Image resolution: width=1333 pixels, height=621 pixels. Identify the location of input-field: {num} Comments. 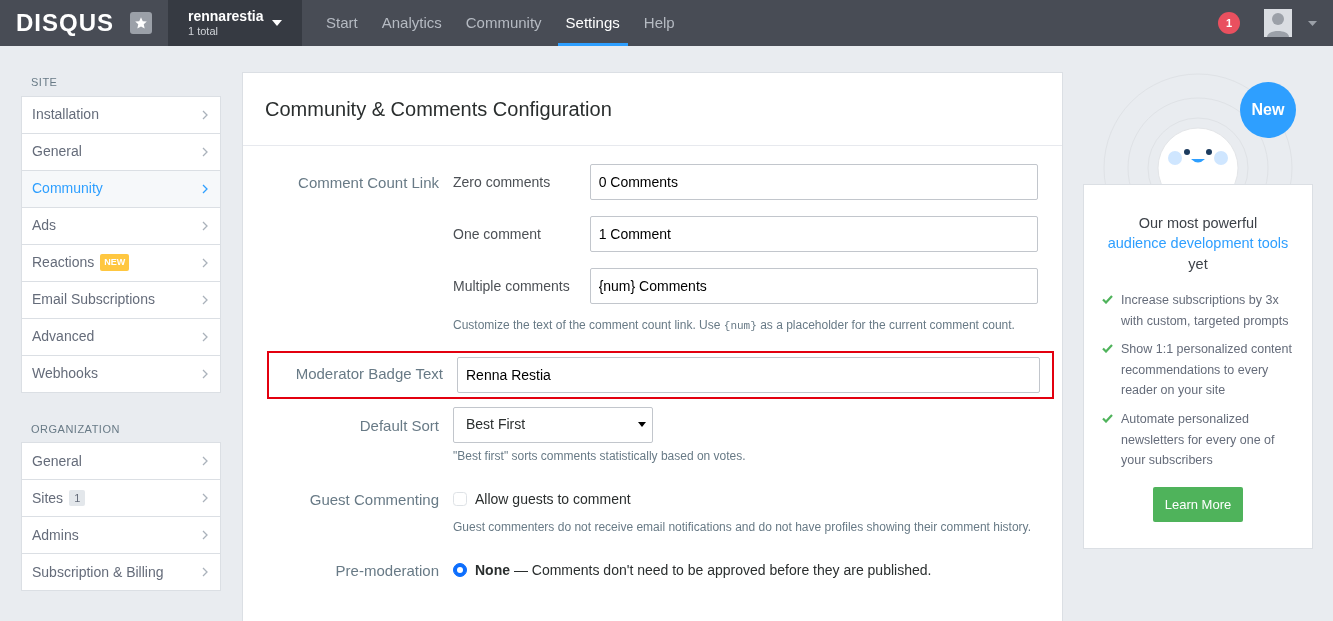
(813, 286).